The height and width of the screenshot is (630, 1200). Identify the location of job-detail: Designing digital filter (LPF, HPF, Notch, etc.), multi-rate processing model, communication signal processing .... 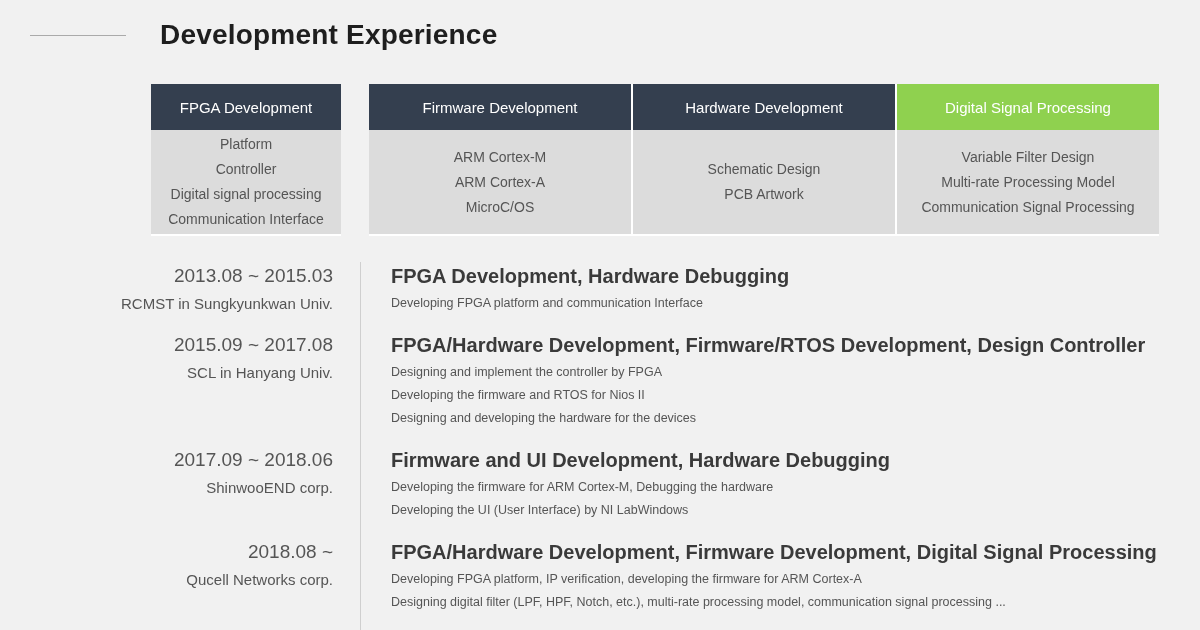
(698, 602).